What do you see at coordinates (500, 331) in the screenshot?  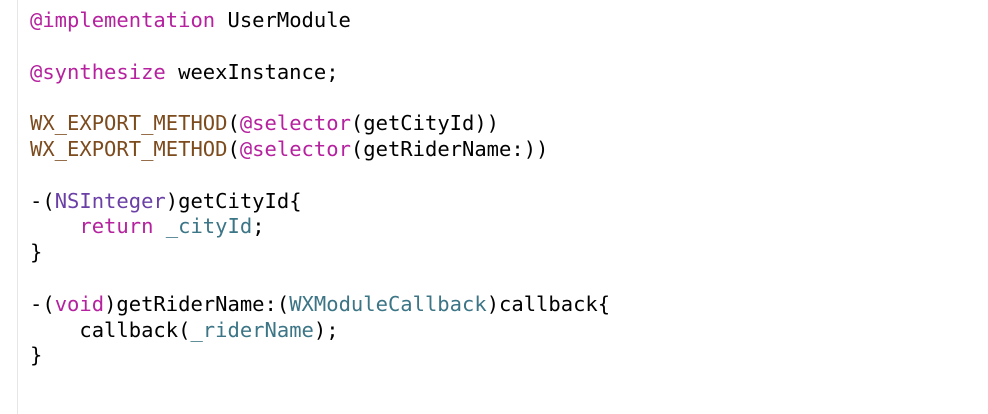 I see `code-line: callback(_riderName);` at bounding box center [500, 331].